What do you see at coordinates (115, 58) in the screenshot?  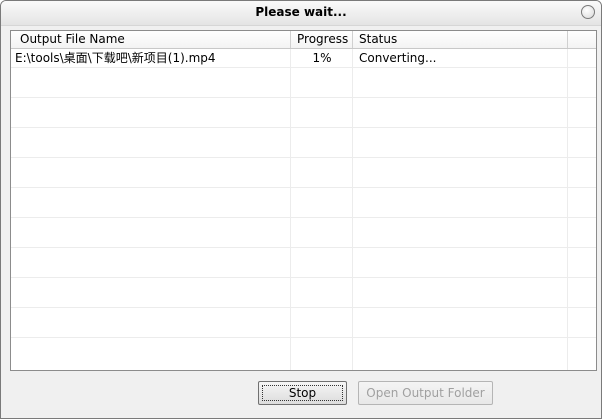 I see `row-file-name: E:\tools\桌面\下载吧\新项目(1).mp4` at bounding box center [115, 58].